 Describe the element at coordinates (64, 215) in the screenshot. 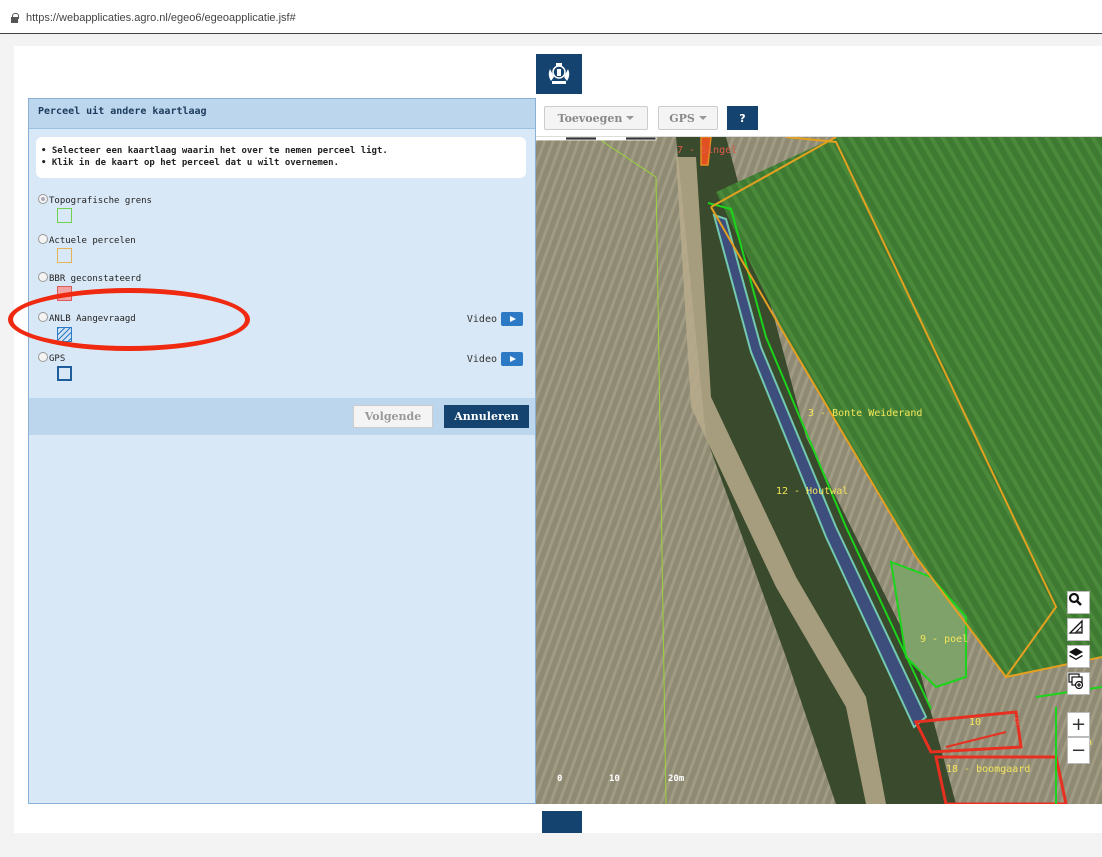

I see `topografische-grens-swatch` at that location.